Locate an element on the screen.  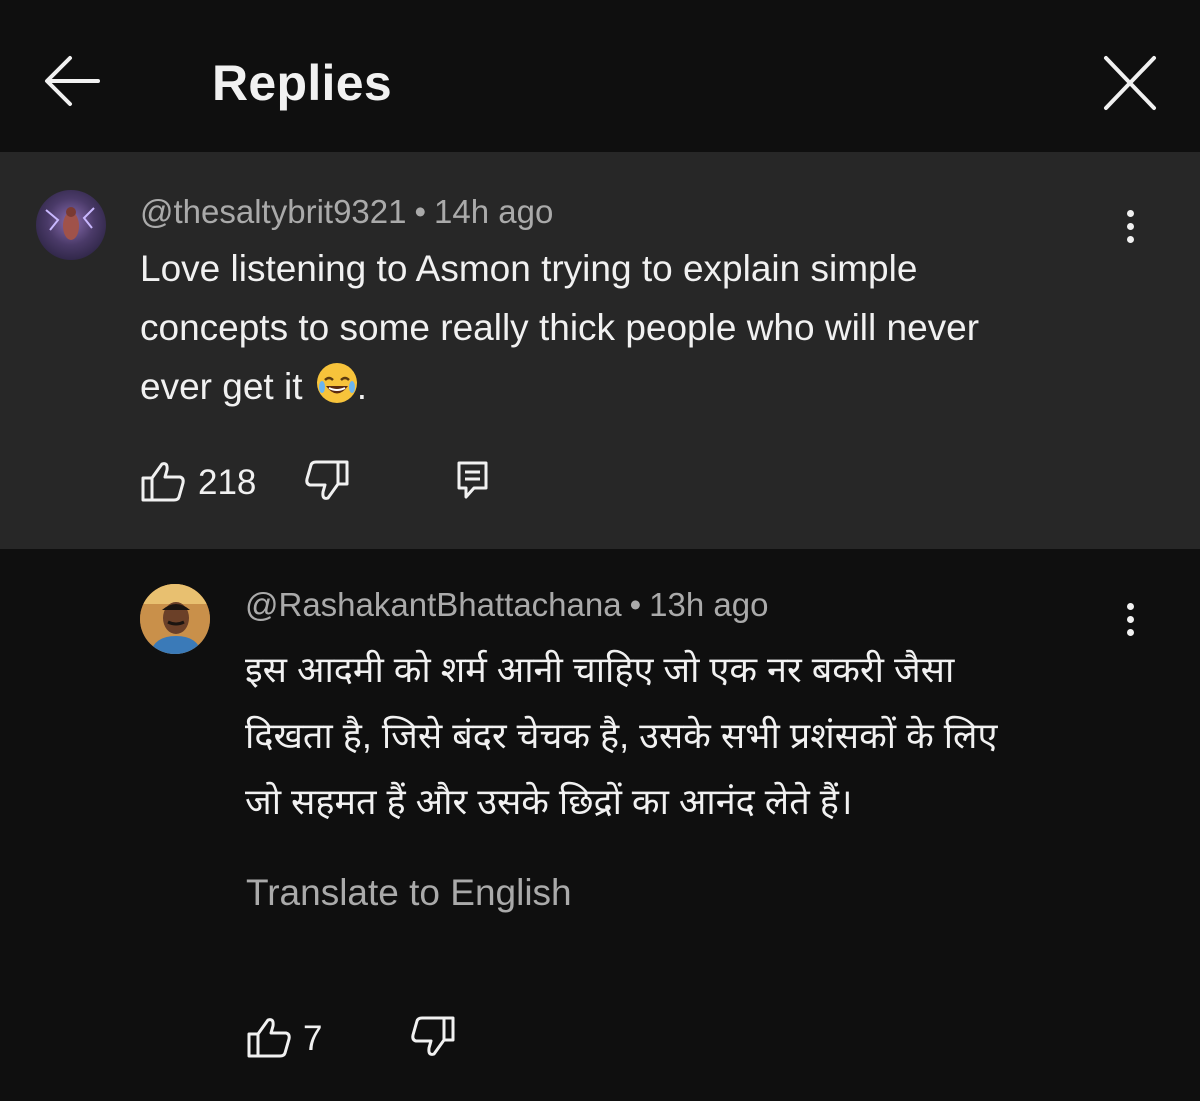
page-title: Replies is located at coordinates (302, 83).